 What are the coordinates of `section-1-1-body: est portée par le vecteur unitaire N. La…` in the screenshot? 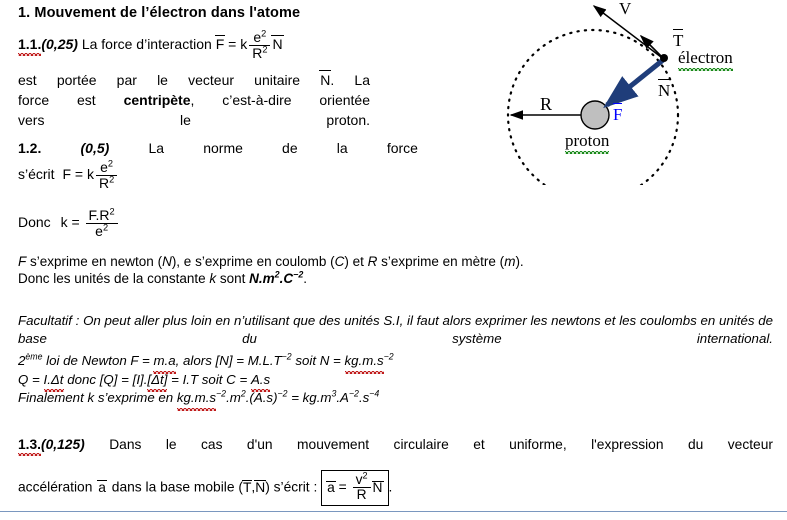 It's located at (194, 100).